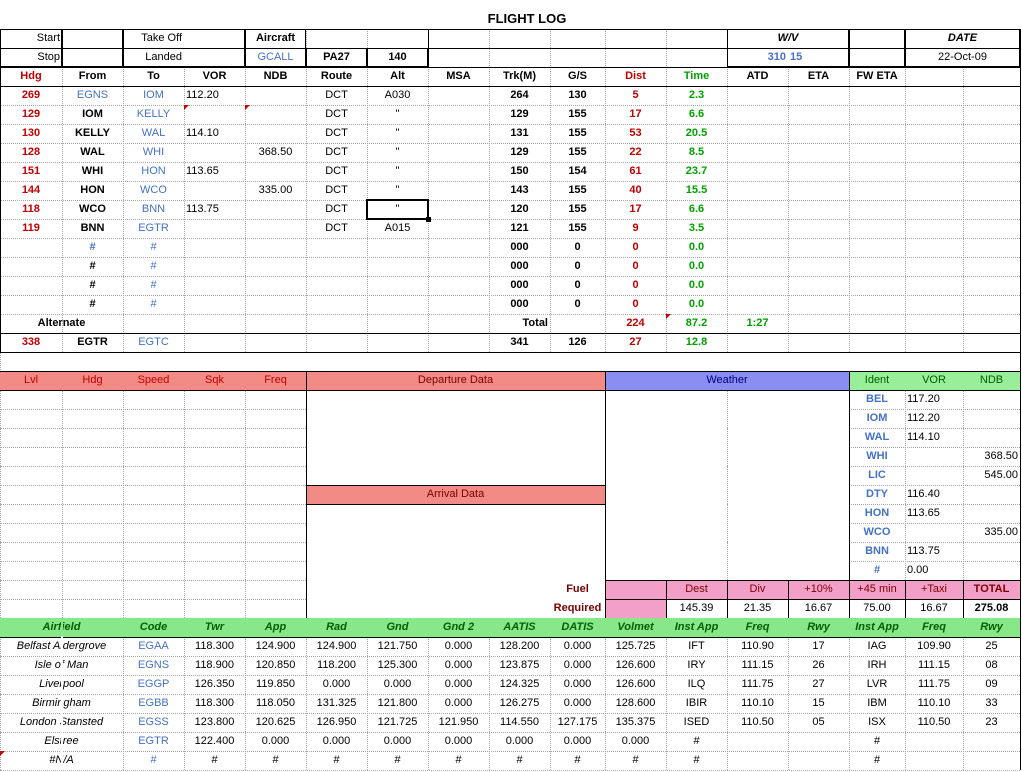 The image size is (1022, 772). I want to click on landed-label: Landed, so click(153, 57).